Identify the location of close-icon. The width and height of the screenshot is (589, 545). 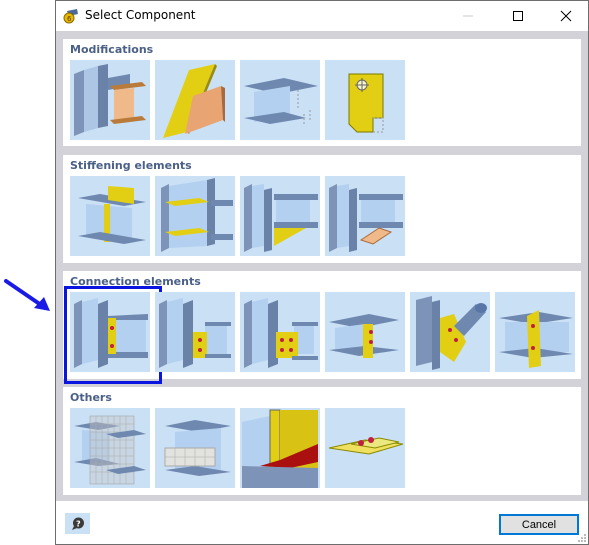
(566, 16).